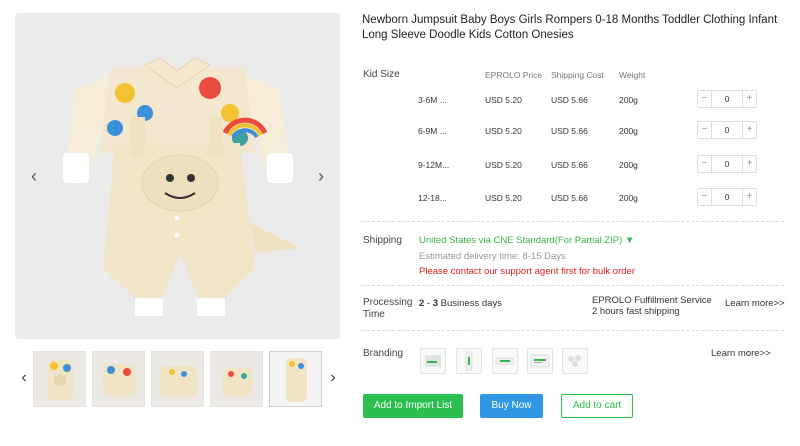  What do you see at coordinates (492, 256) in the screenshot?
I see `delivery-time: Estimated delivery time: 8-15 Days` at bounding box center [492, 256].